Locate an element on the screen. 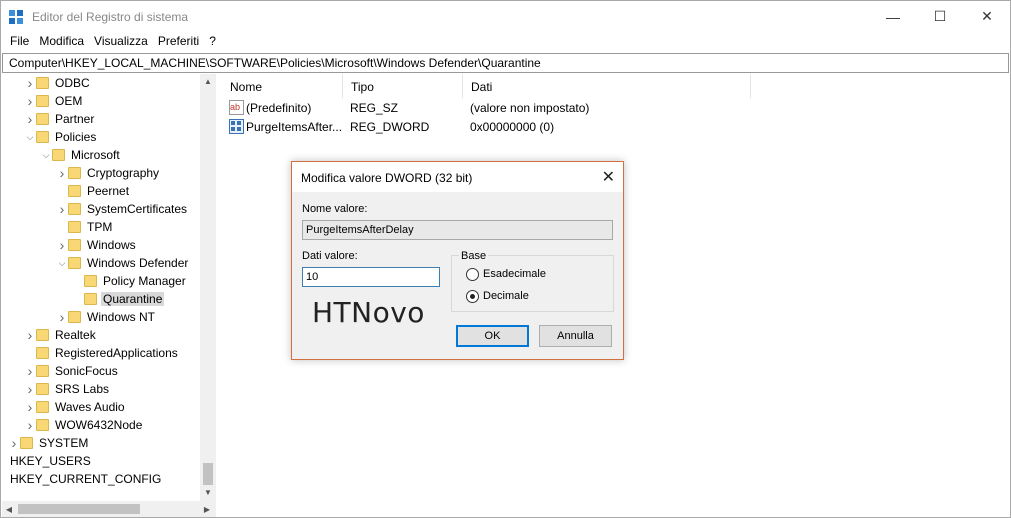 The height and width of the screenshot is (518, 1011). tree-node: Policy Manager is located at coordinates (130, 281).